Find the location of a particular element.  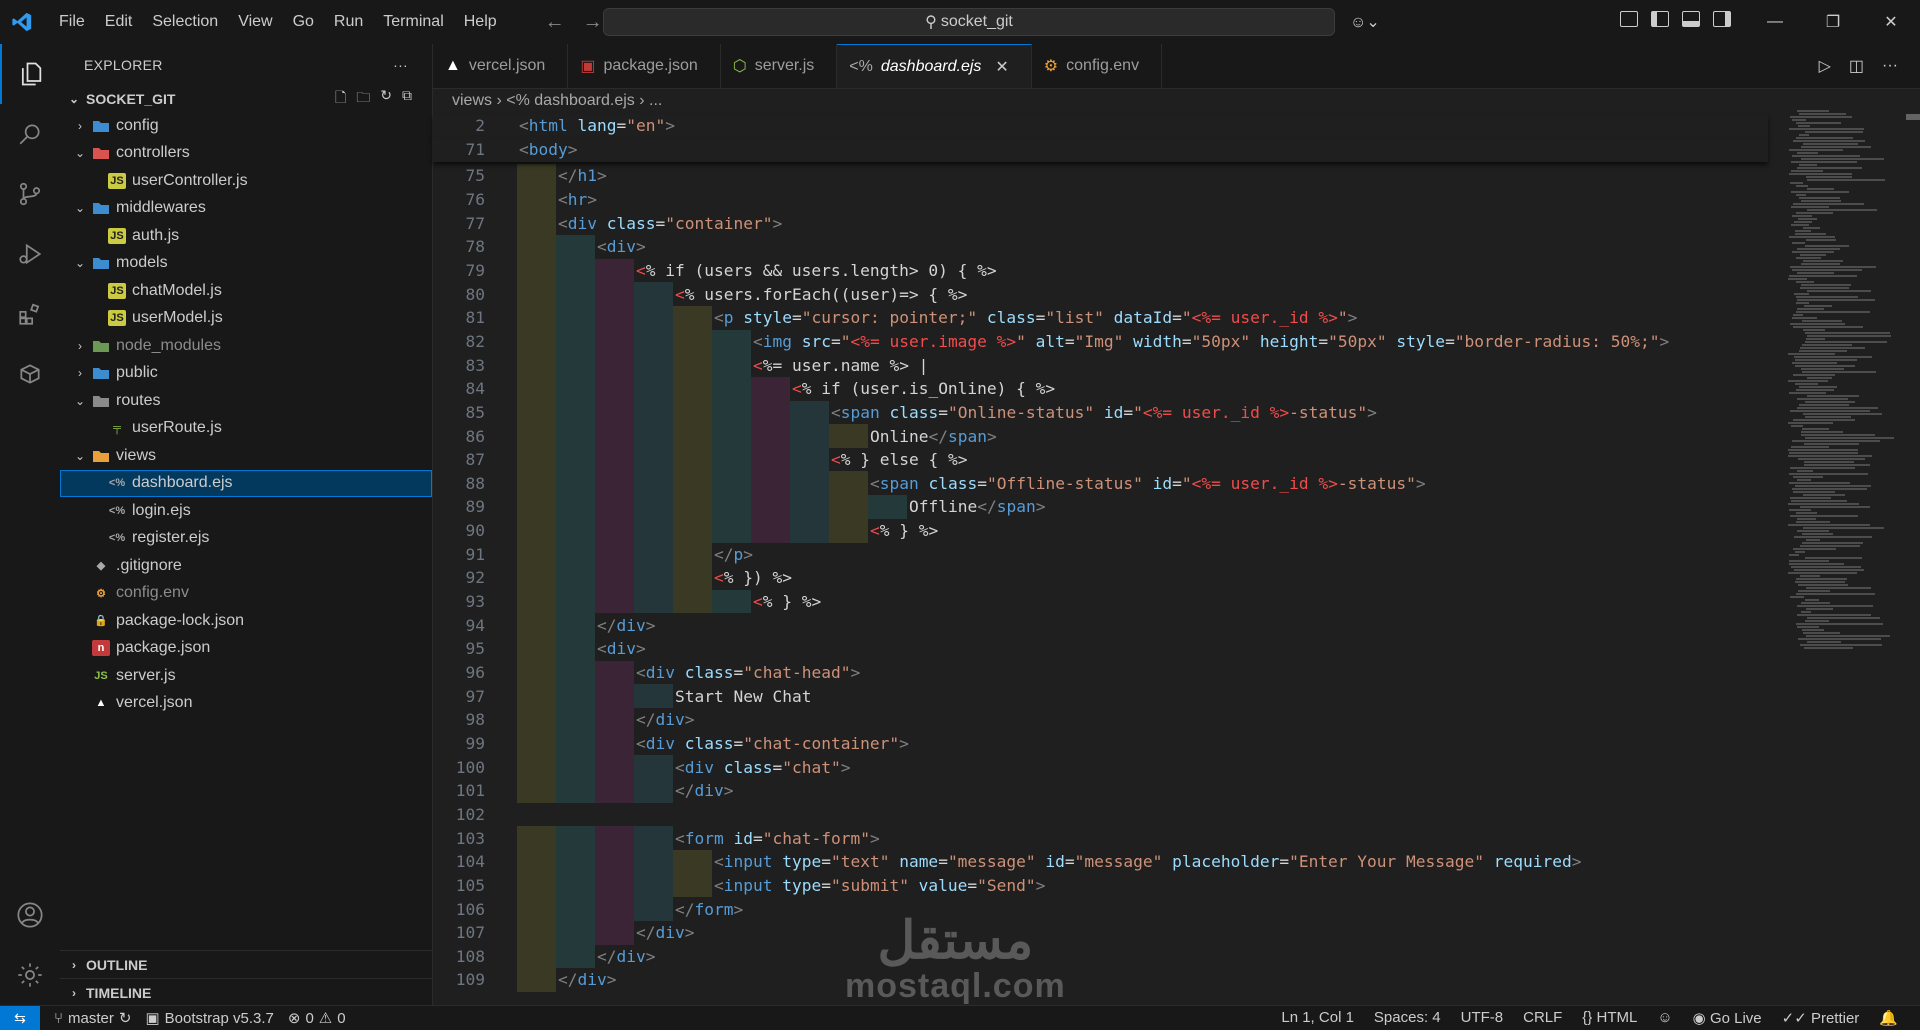

code-line: 108 </div> is located at coordinates (1100, 956).